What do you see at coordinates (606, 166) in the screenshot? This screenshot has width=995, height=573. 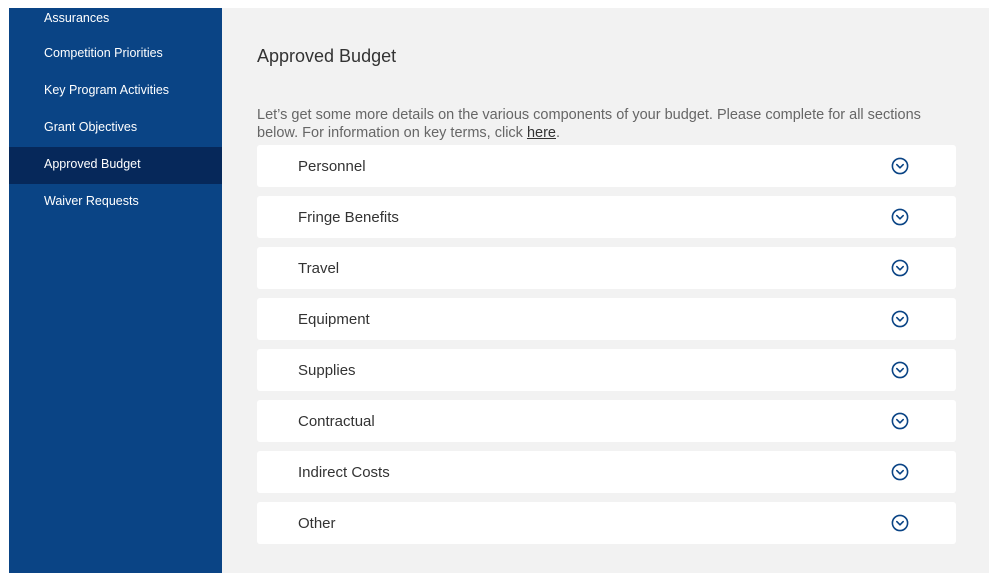 I see `accordion-section-personnel: Personnel` at bounding box center [606, 166].